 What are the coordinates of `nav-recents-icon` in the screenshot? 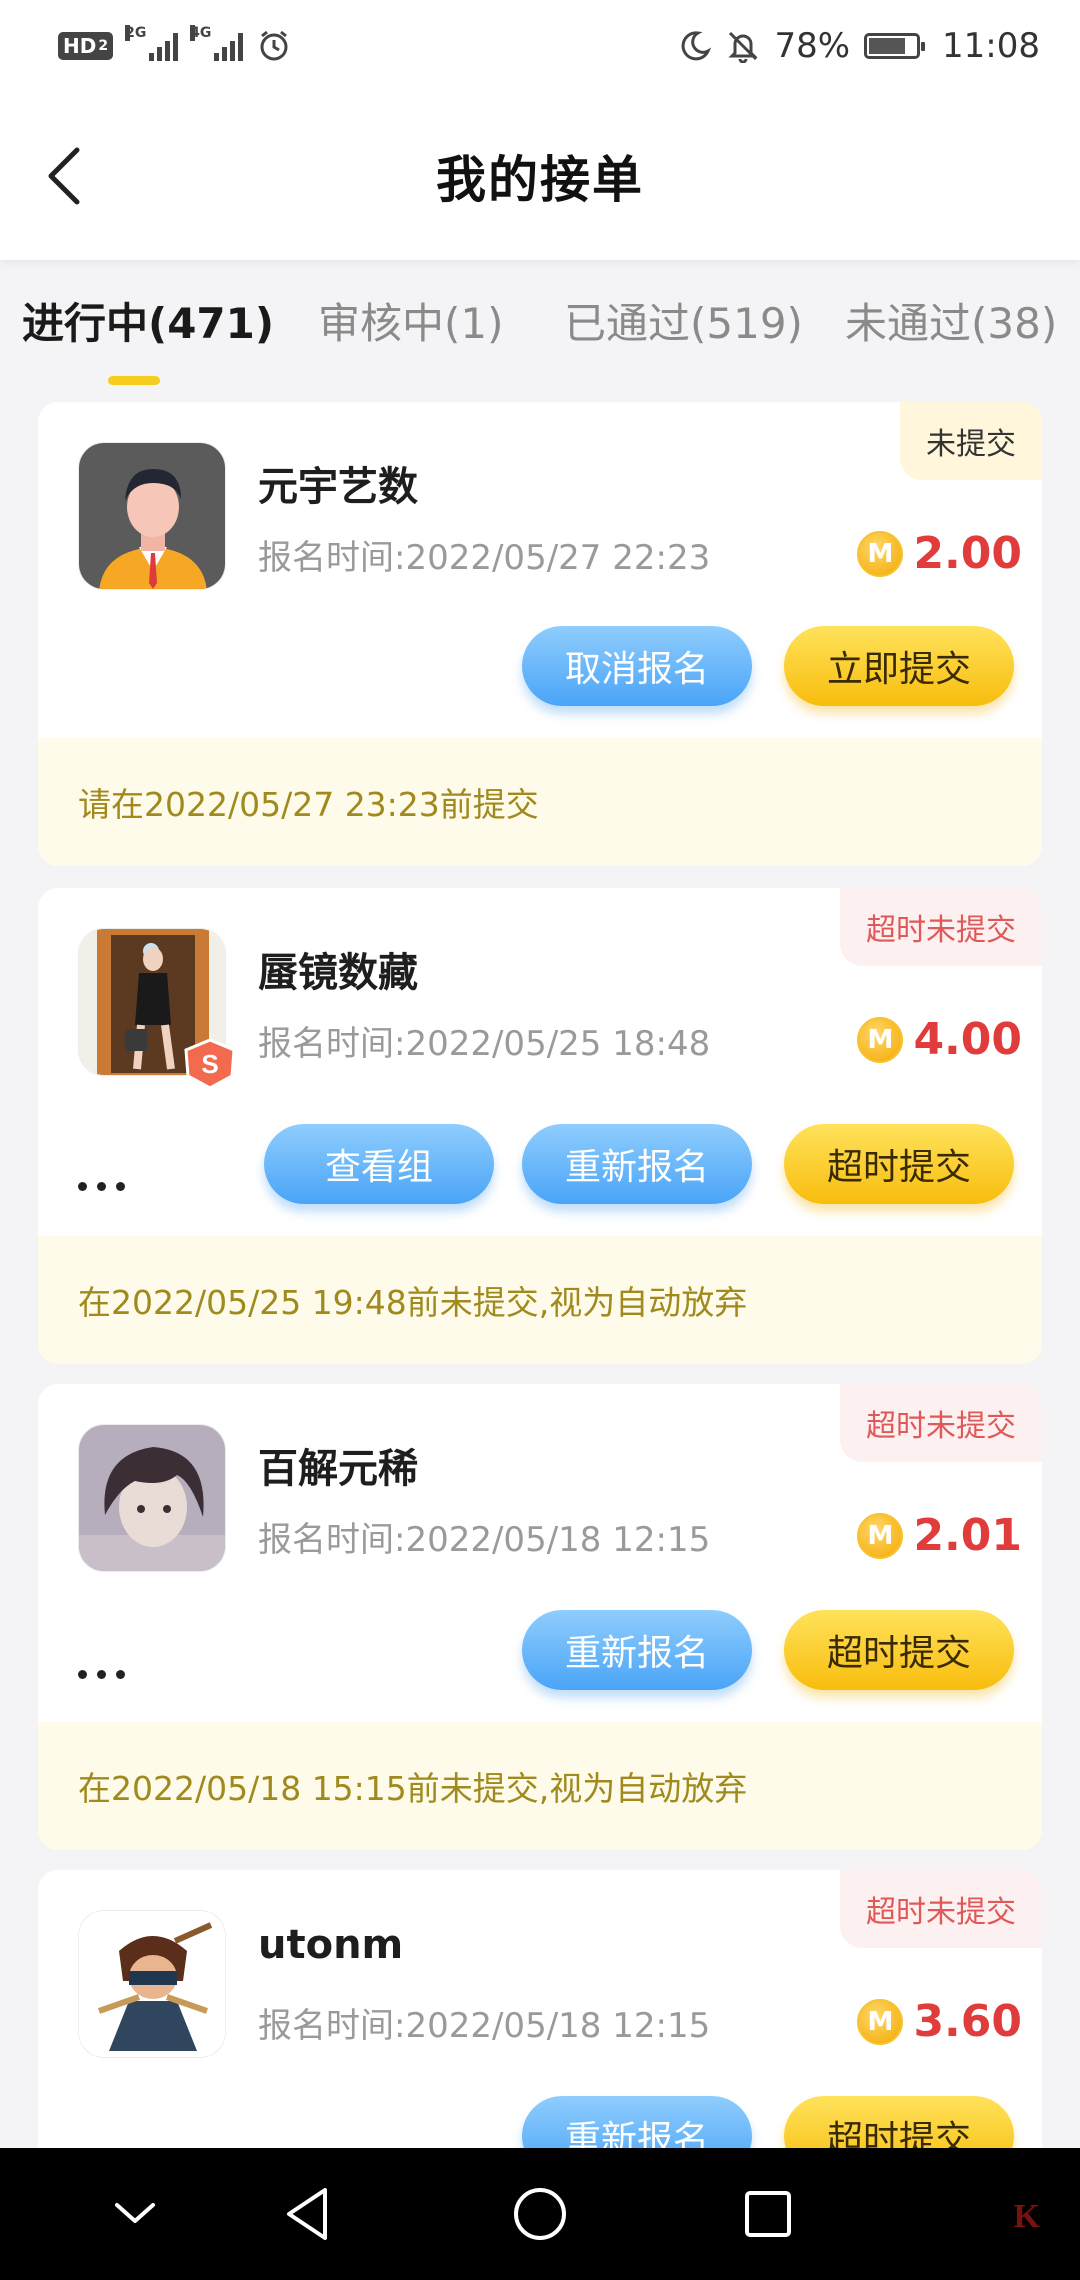 It's located at (768, 2214).